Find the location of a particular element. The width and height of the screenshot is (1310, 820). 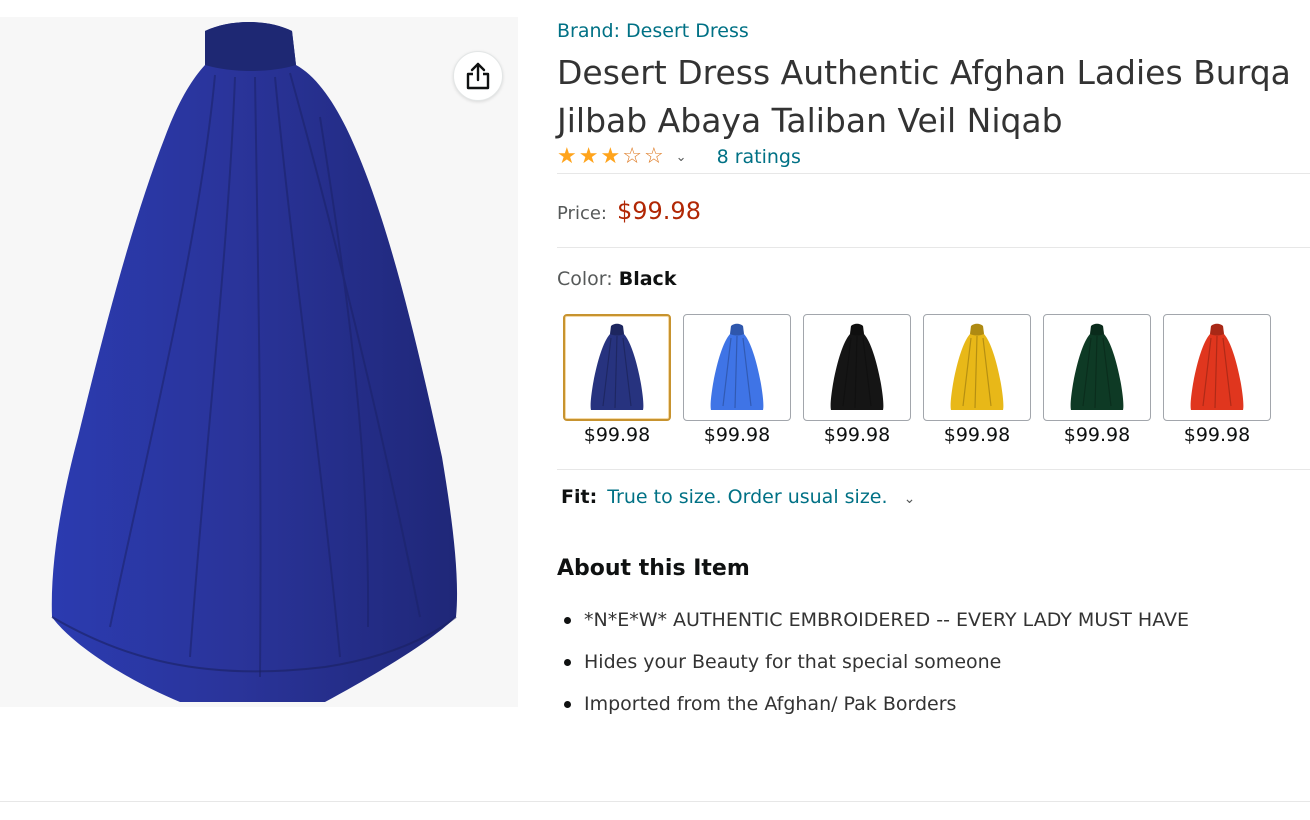

share-button is located at coordinates (478, 76).